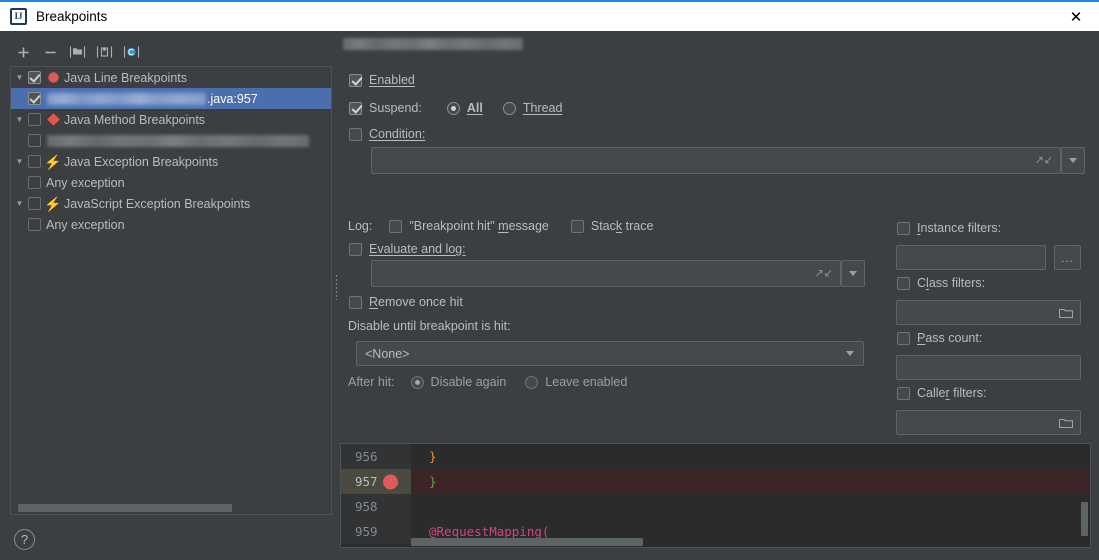  Describe the element at coordinates (125, 77) in the screenshot. I see `tree-node-label: Java Line Breakpoints` at that location.